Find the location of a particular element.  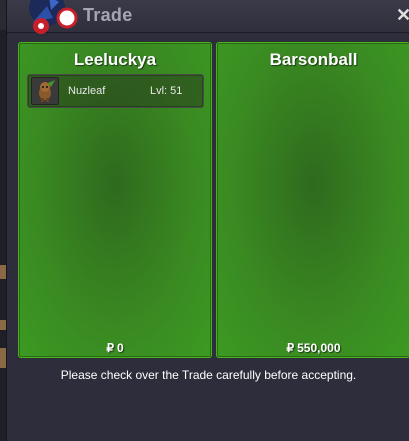

offered-pokemon-slot: Nuzleaf Lvl: 51 is located at coordinates (115, 91).